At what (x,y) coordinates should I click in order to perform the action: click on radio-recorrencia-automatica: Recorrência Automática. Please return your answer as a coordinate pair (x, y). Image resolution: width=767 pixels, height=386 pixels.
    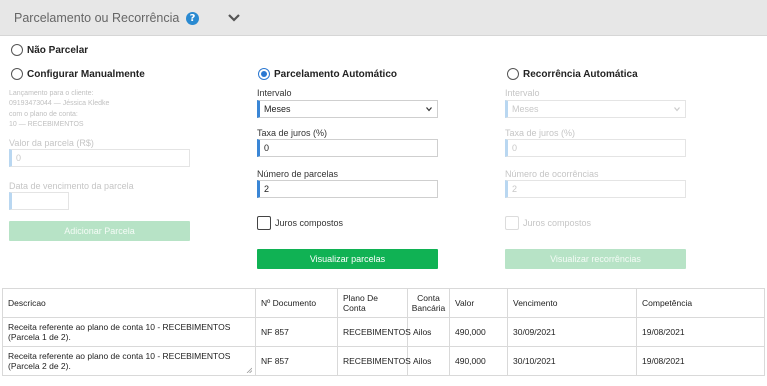
    Looking at the image, I should click on (572, 74).